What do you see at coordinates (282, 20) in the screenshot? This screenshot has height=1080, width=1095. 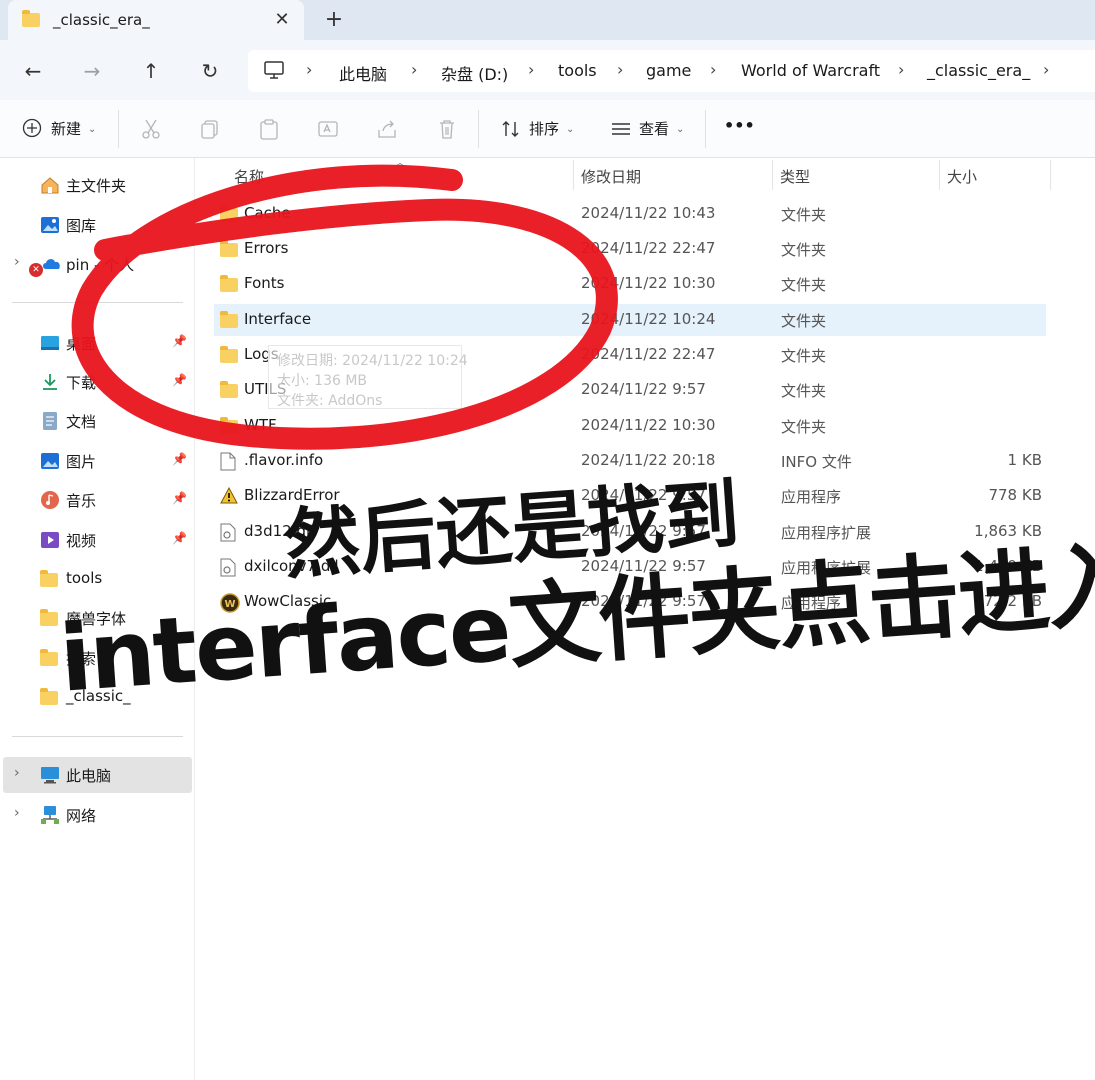 I see `close-tab-icon: ✕` at bounding box center [282, 20].